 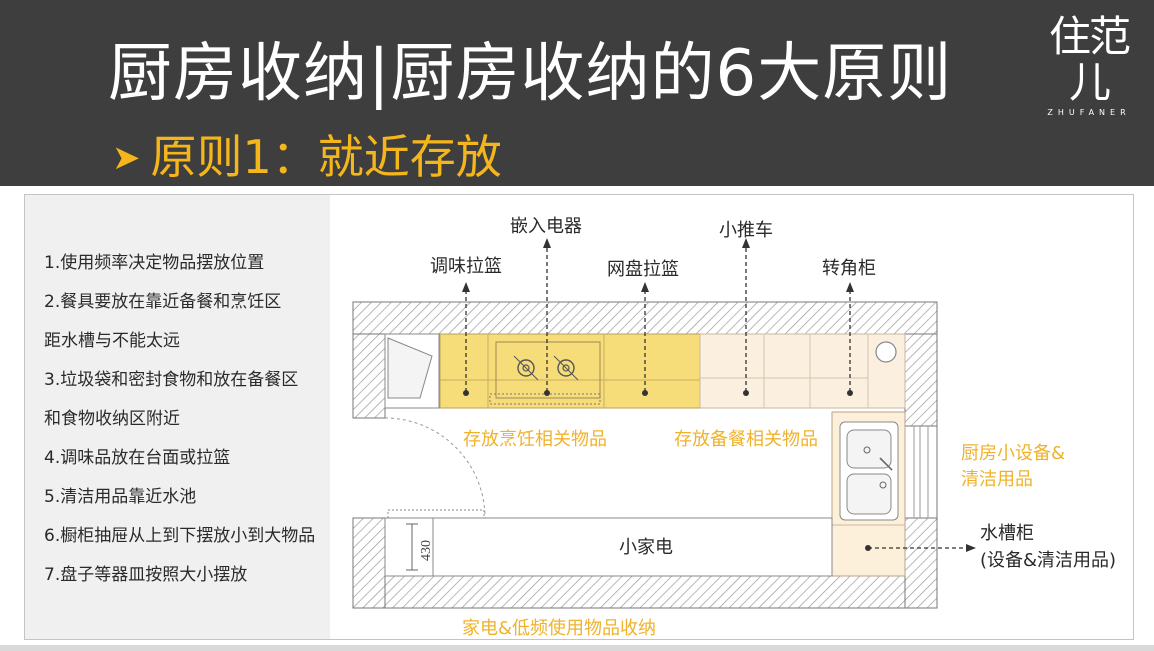 What do you see at coordinates (1089, 112) in the screenshot?
I see `logo-latin: ZHUFANER` at bounding box center [1089, 112].